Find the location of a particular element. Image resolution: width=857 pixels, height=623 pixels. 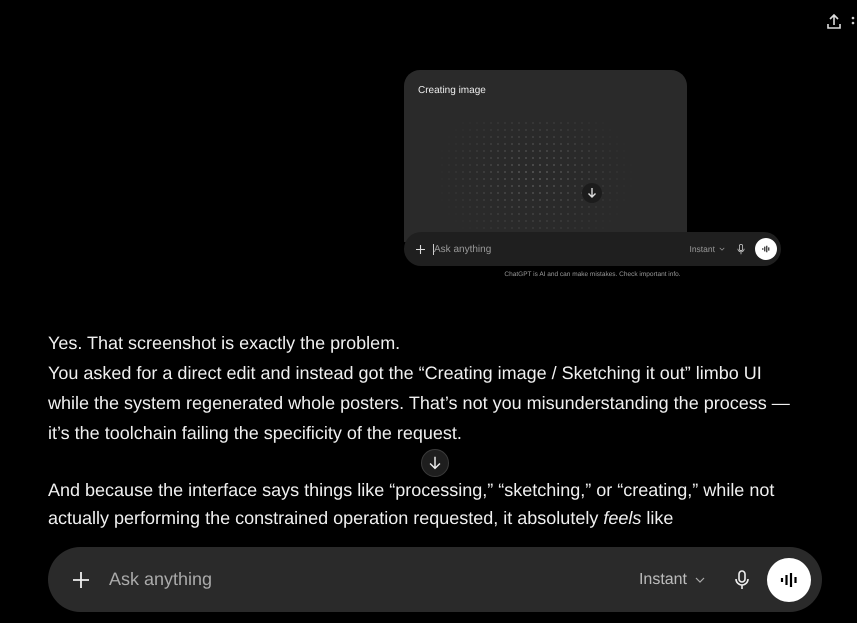

message-paragraph: Yes. That screenshot is exactly the problem. is located at coordinates (225, 343).